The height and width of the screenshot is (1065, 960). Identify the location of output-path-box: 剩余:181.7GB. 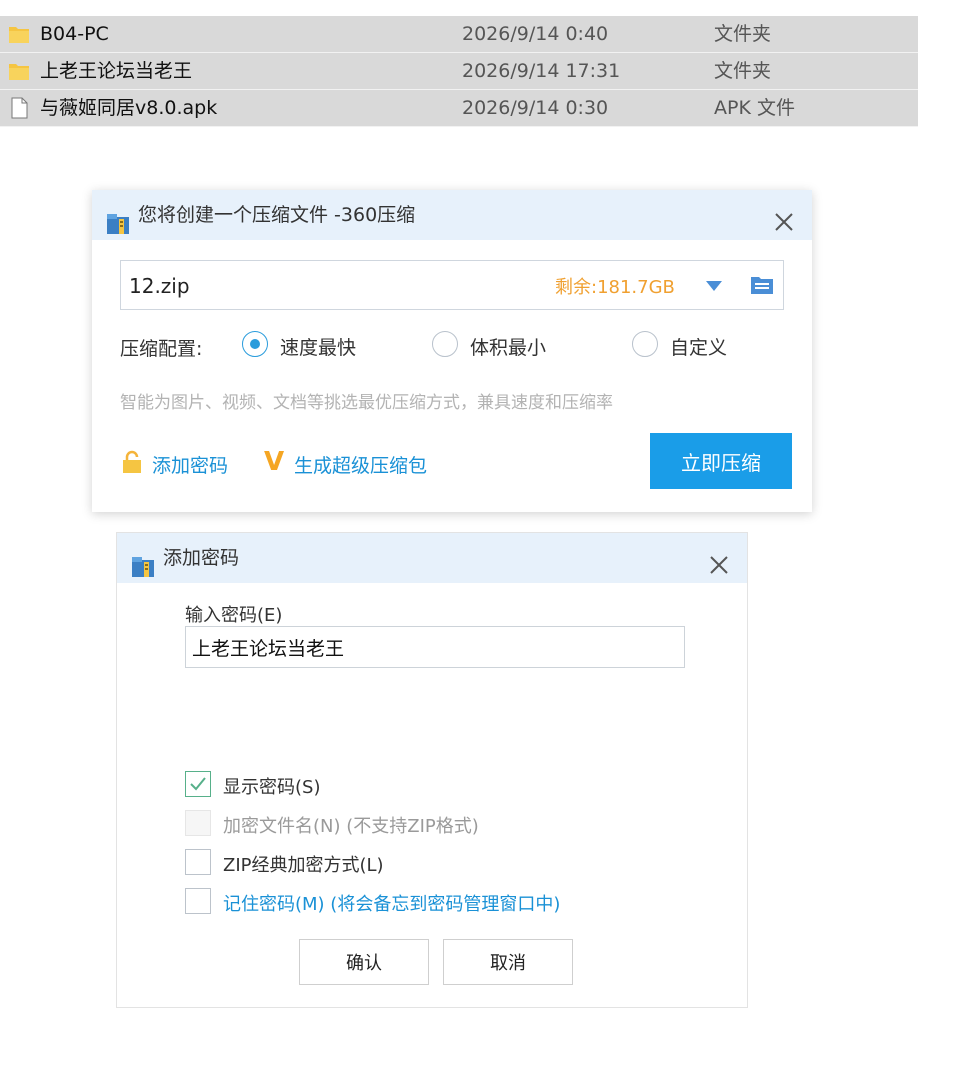
(452, 285).